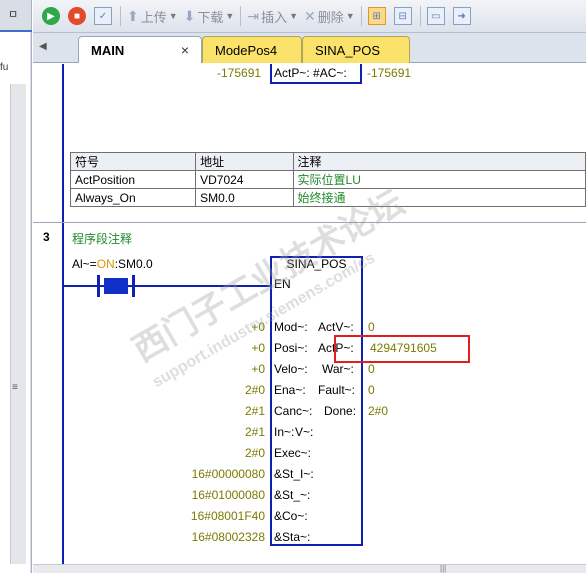  I want to click on contact-left-bar, so click(98, 286).